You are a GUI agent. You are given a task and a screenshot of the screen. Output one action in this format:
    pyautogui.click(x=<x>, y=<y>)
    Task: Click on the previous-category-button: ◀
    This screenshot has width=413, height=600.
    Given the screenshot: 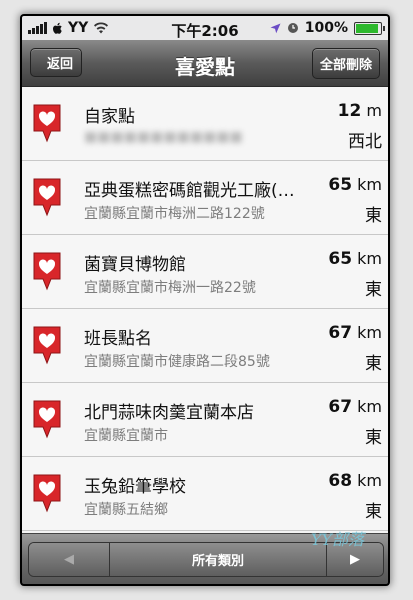 What is the action you would take?
    pyautogui.click(x=69, y=559)
    